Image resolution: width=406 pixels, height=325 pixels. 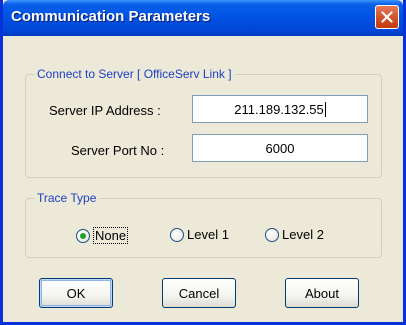 I want to click on close-x-icon, so click(x=387, y=17).